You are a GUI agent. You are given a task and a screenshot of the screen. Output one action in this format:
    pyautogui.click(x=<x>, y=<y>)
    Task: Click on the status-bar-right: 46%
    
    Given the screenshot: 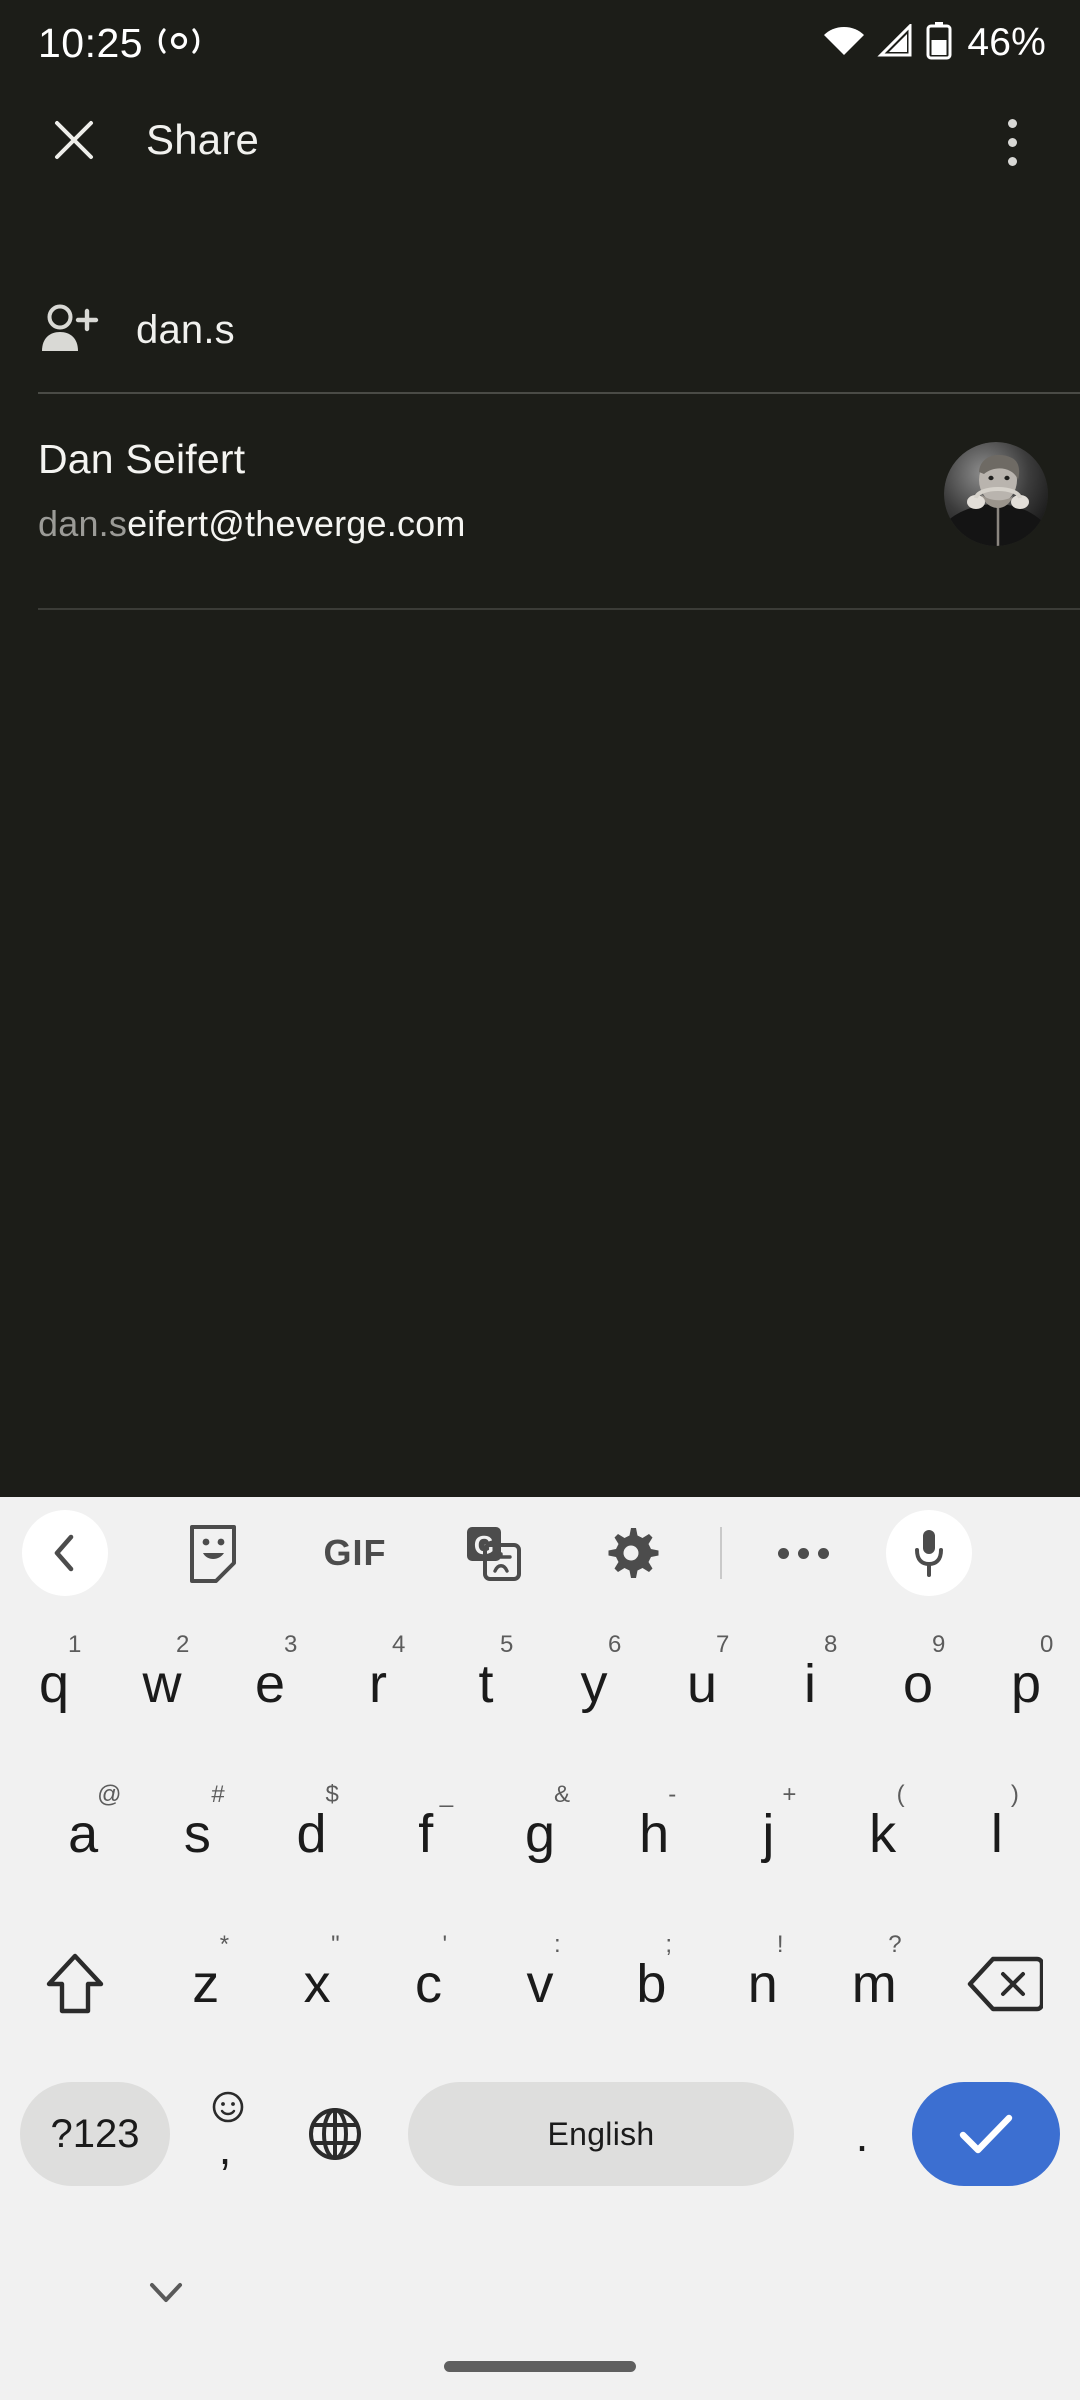 What is the action you would take?
    pyautogui.click(x=934, y=43)
    